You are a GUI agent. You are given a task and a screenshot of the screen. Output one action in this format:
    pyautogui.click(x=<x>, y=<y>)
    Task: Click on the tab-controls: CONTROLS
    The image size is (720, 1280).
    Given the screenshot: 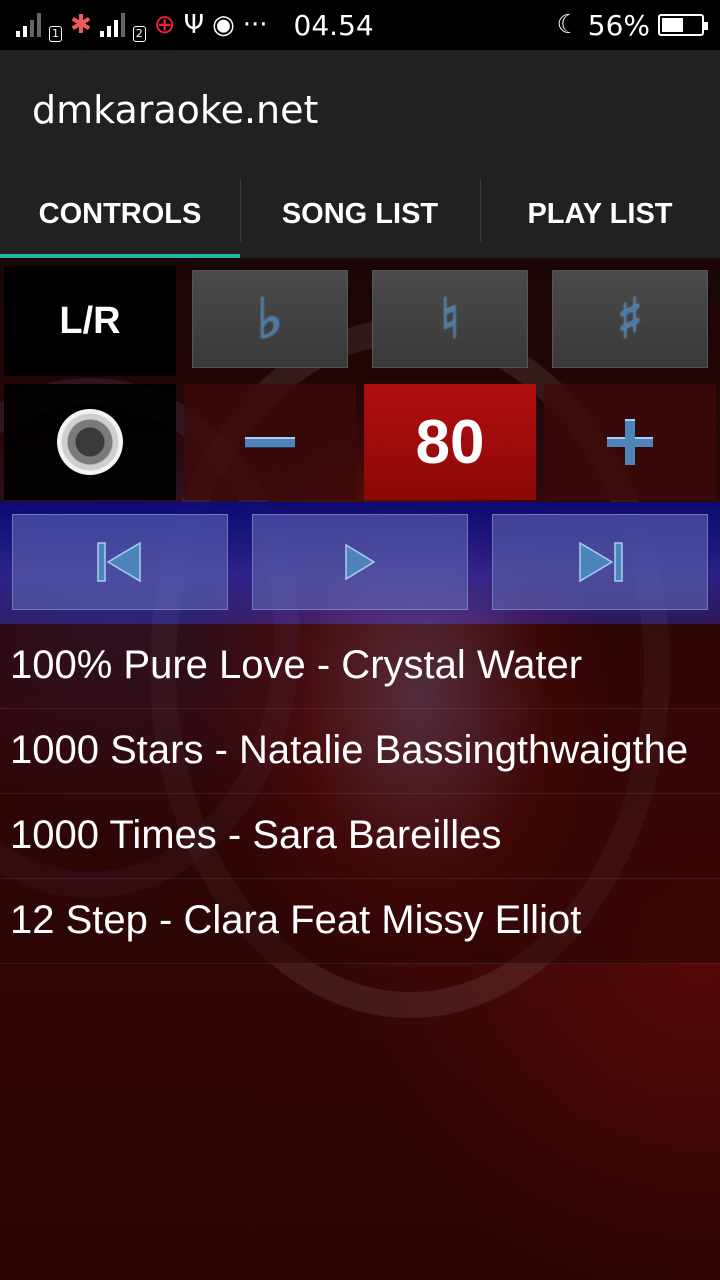 What is the action you would take?
    pyautogui.click(x=120, y=214)
    